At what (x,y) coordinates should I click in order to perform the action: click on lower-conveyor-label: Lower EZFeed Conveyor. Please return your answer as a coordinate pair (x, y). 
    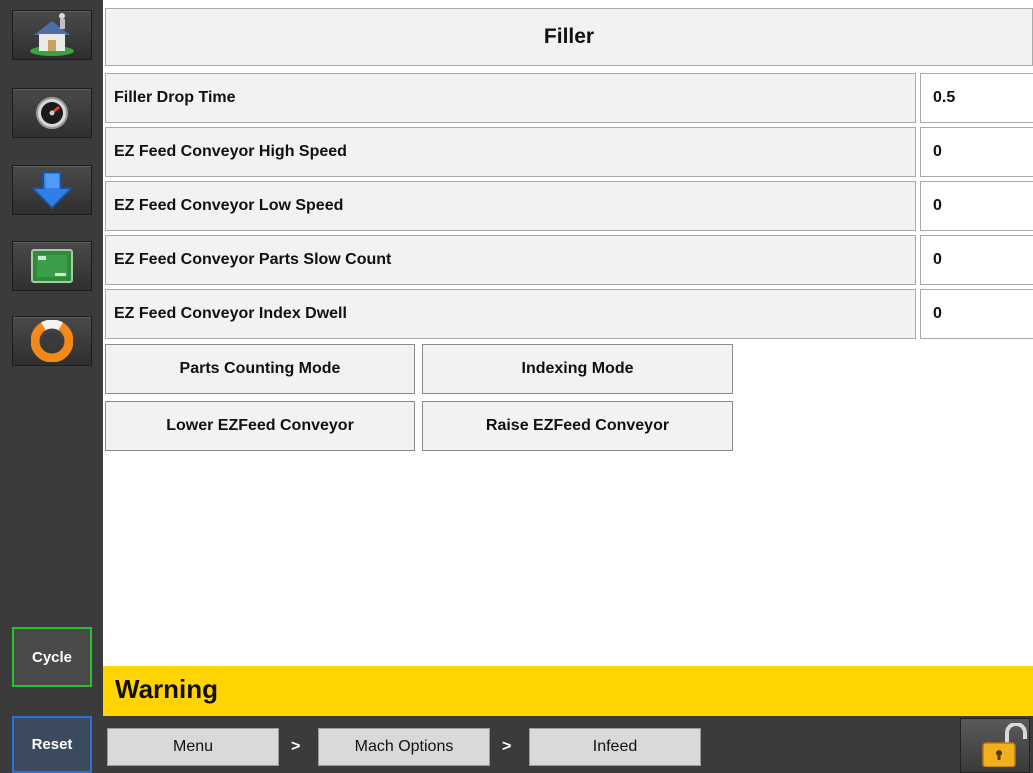
    Looking at the image, I should click on (260, 425).